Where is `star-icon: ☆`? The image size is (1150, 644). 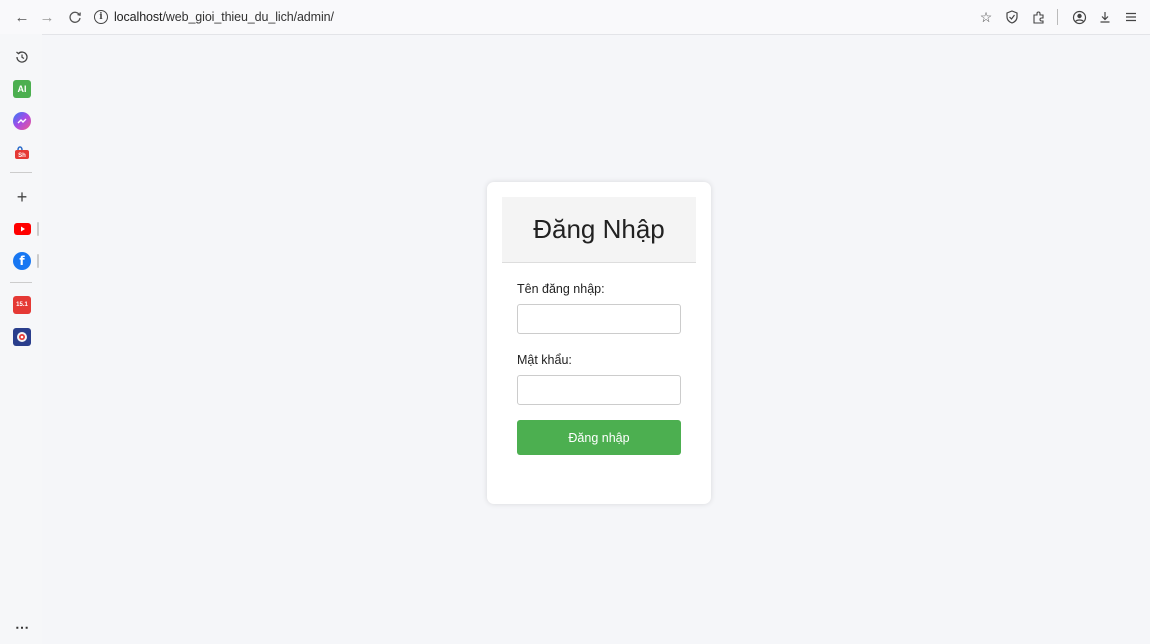
star-icon: ☆ is located at coordinates (986, 17).